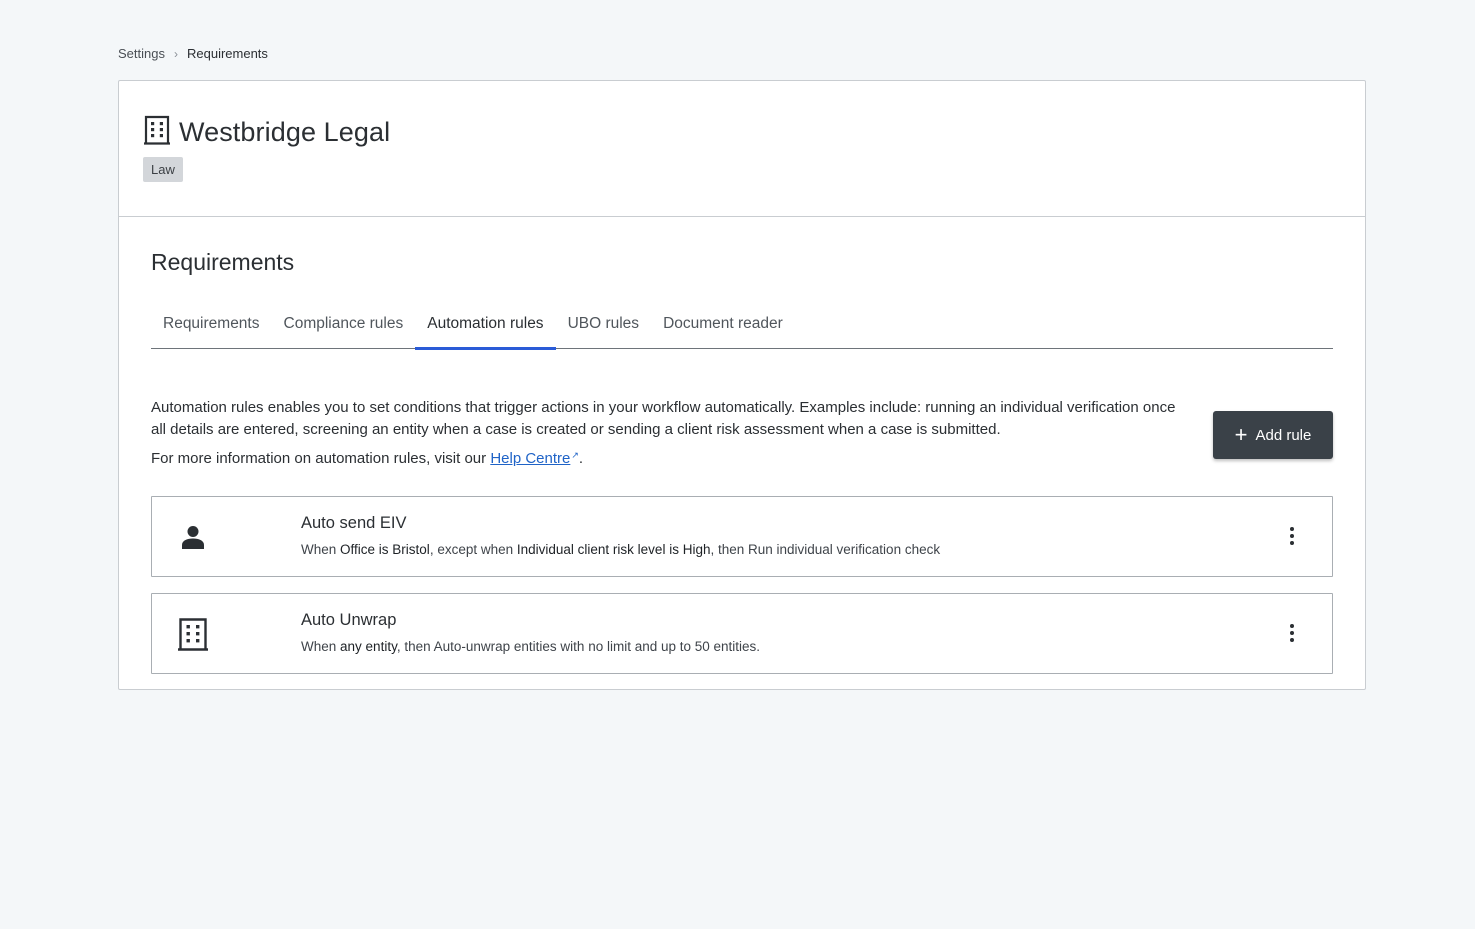 The height and width of the screenshot is (929, 1475). What do you see at coordinates (742, 149) in the screenshot?
I see `organisation-header: Westbridge Legal Law` at bounding box center [742, 149].